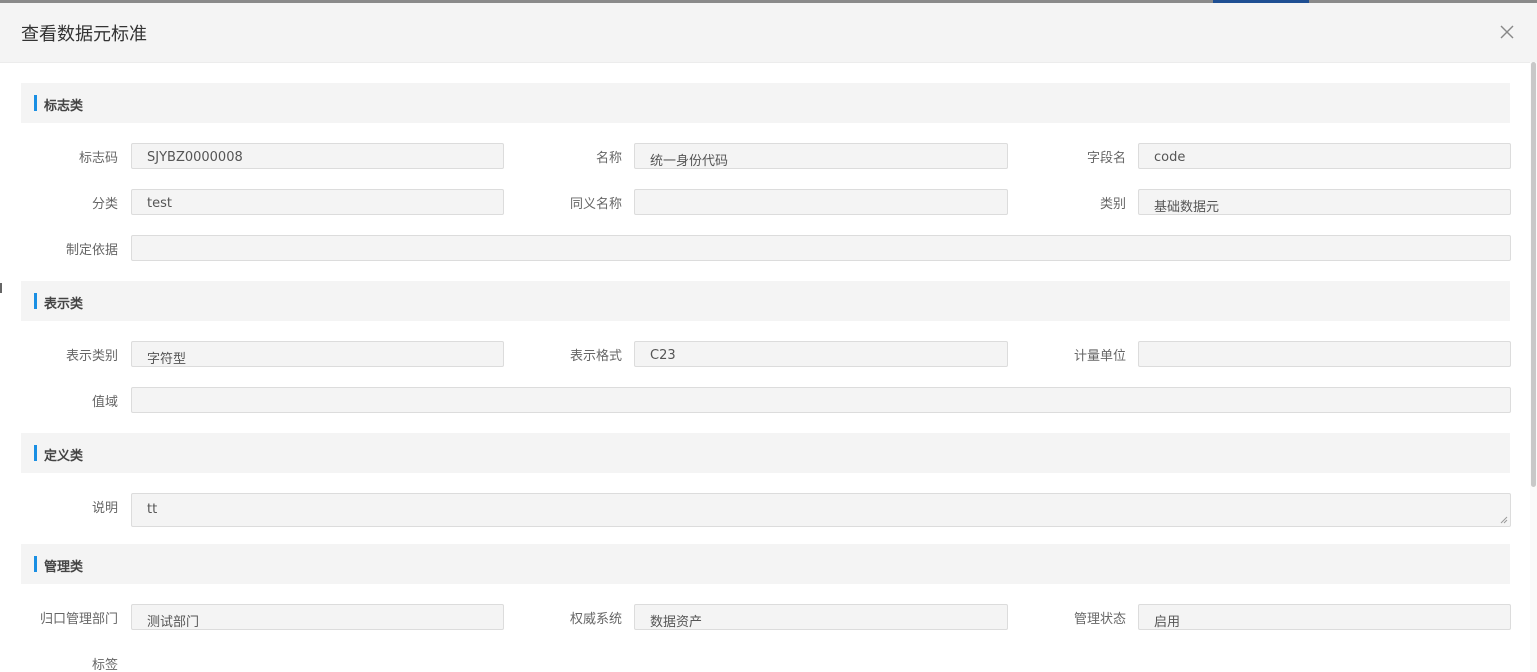  What do you see at coordinates (317, 354) in the screenshot?
I see `repr-type-field: 字符型` at bounding box center [317, 354].